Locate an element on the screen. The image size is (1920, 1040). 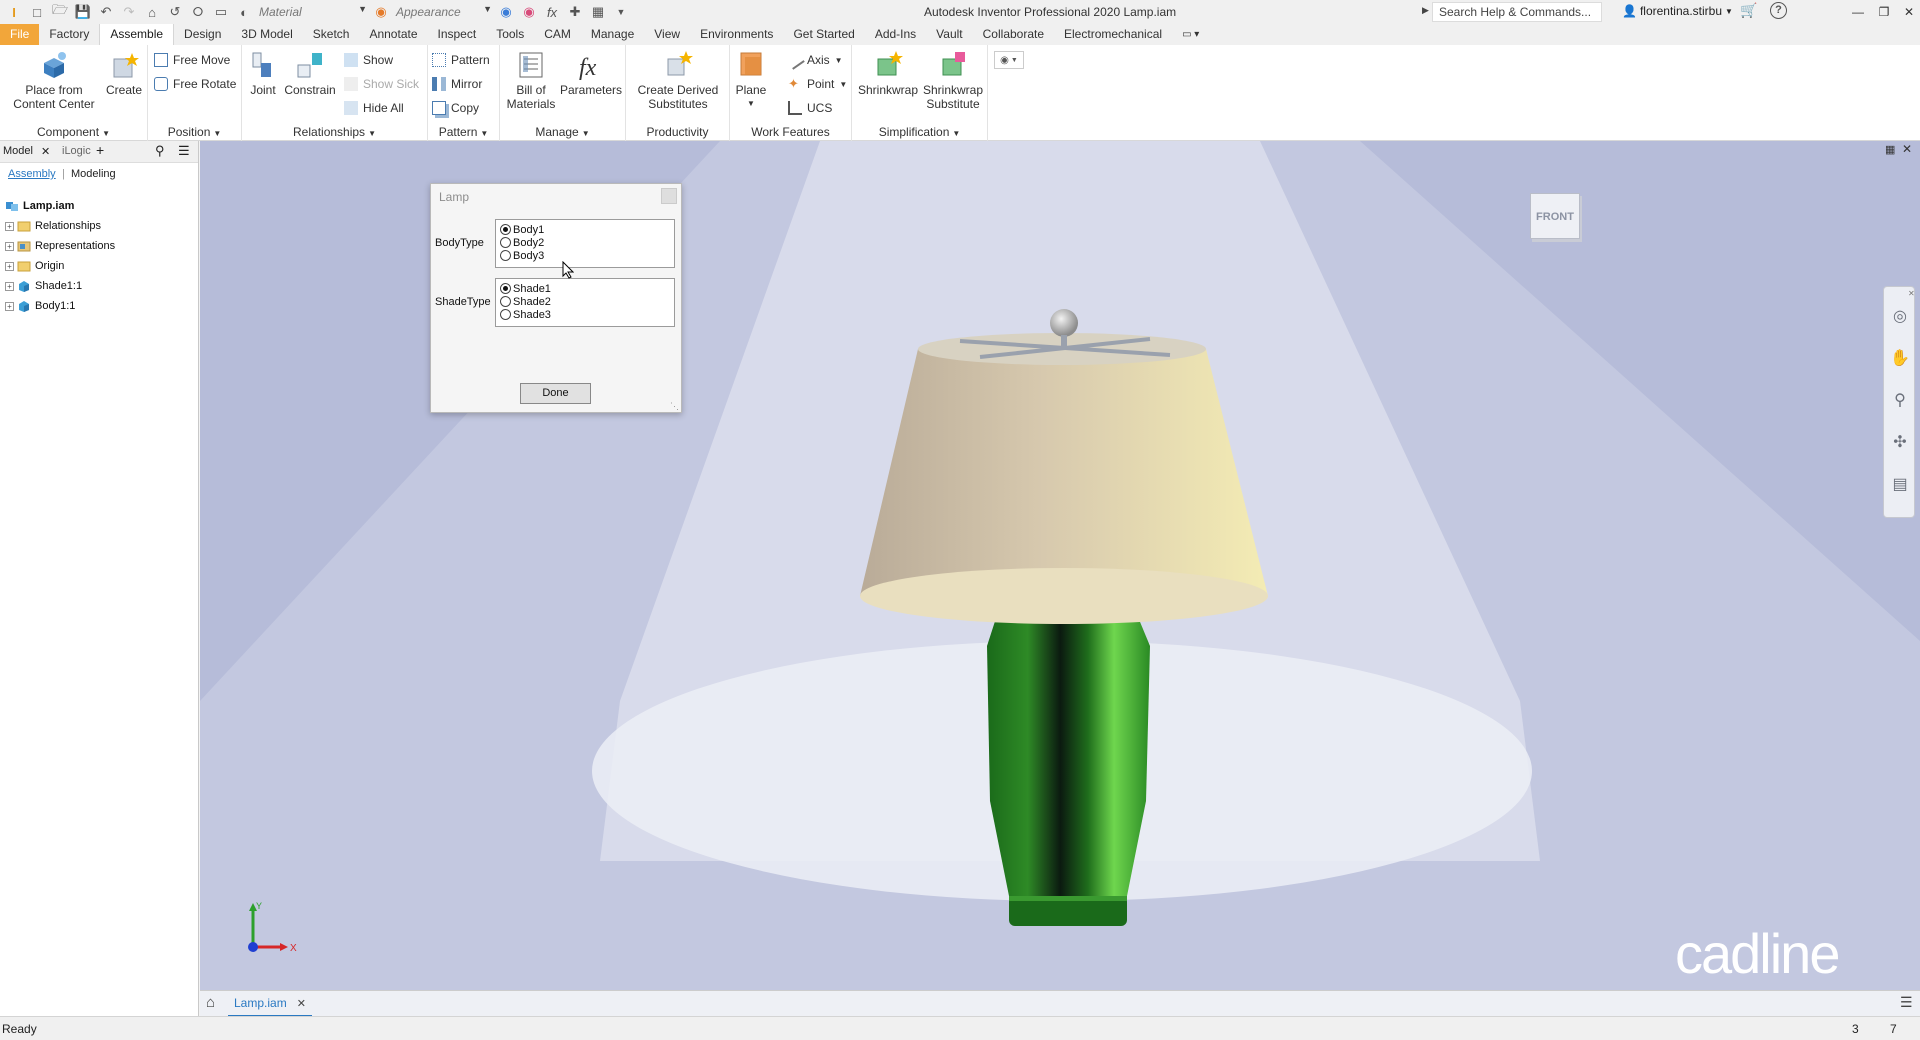
mirror-button: Mirror is located at coordinates (457, 84).